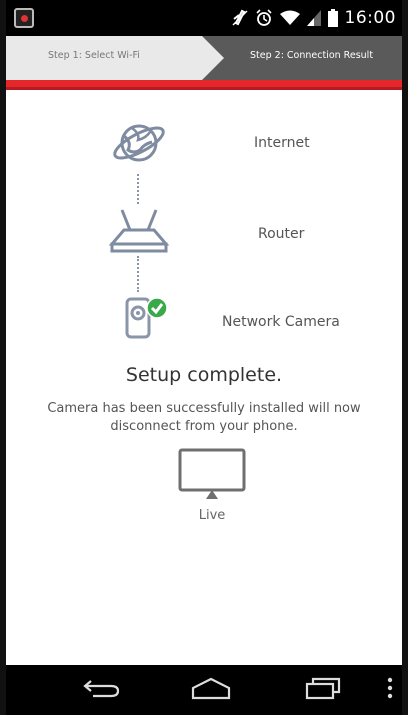 This screenshot has width=408, height=715. Describe the element at coordinates (204, 375) in the screenshot. I see `setup-complete-title: Setup complete.` at that location.